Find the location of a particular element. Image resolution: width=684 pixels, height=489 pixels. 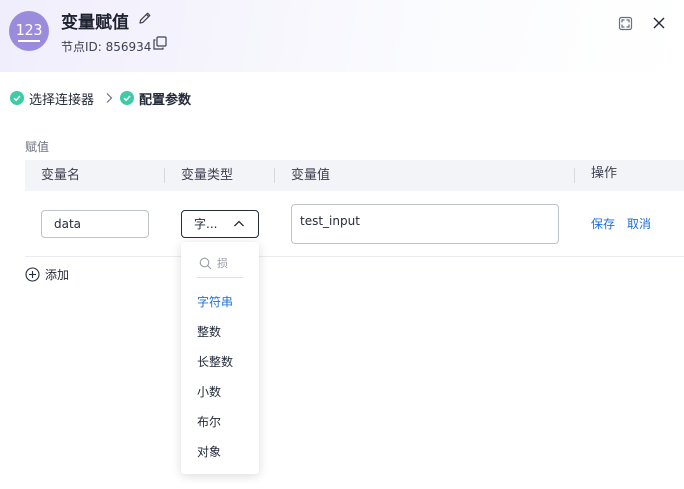

close-icon is located at coordinates (659, 23).